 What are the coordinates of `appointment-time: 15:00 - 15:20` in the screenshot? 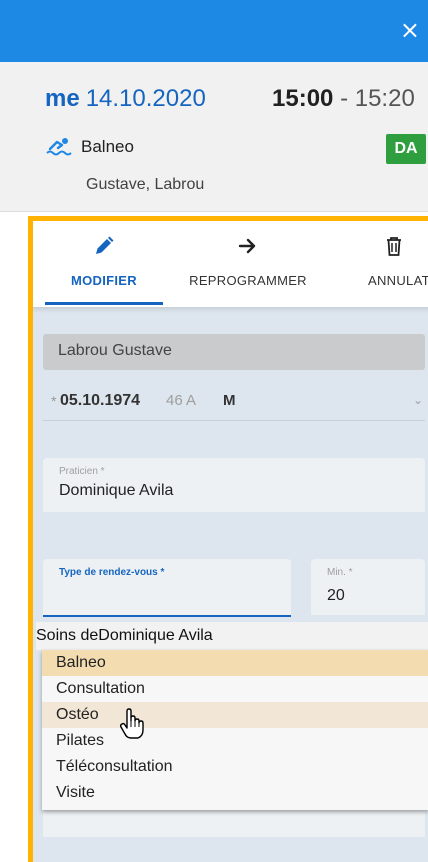 It's located at (343, 99).